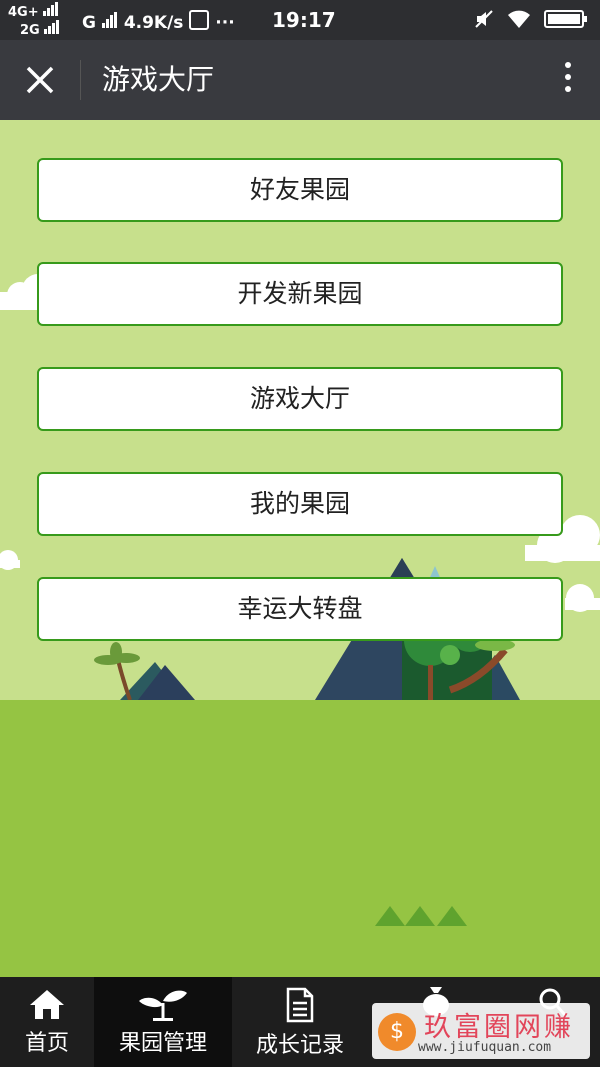  I want to click on network-speed: G 4.9K/s ···, so click(158, 21).